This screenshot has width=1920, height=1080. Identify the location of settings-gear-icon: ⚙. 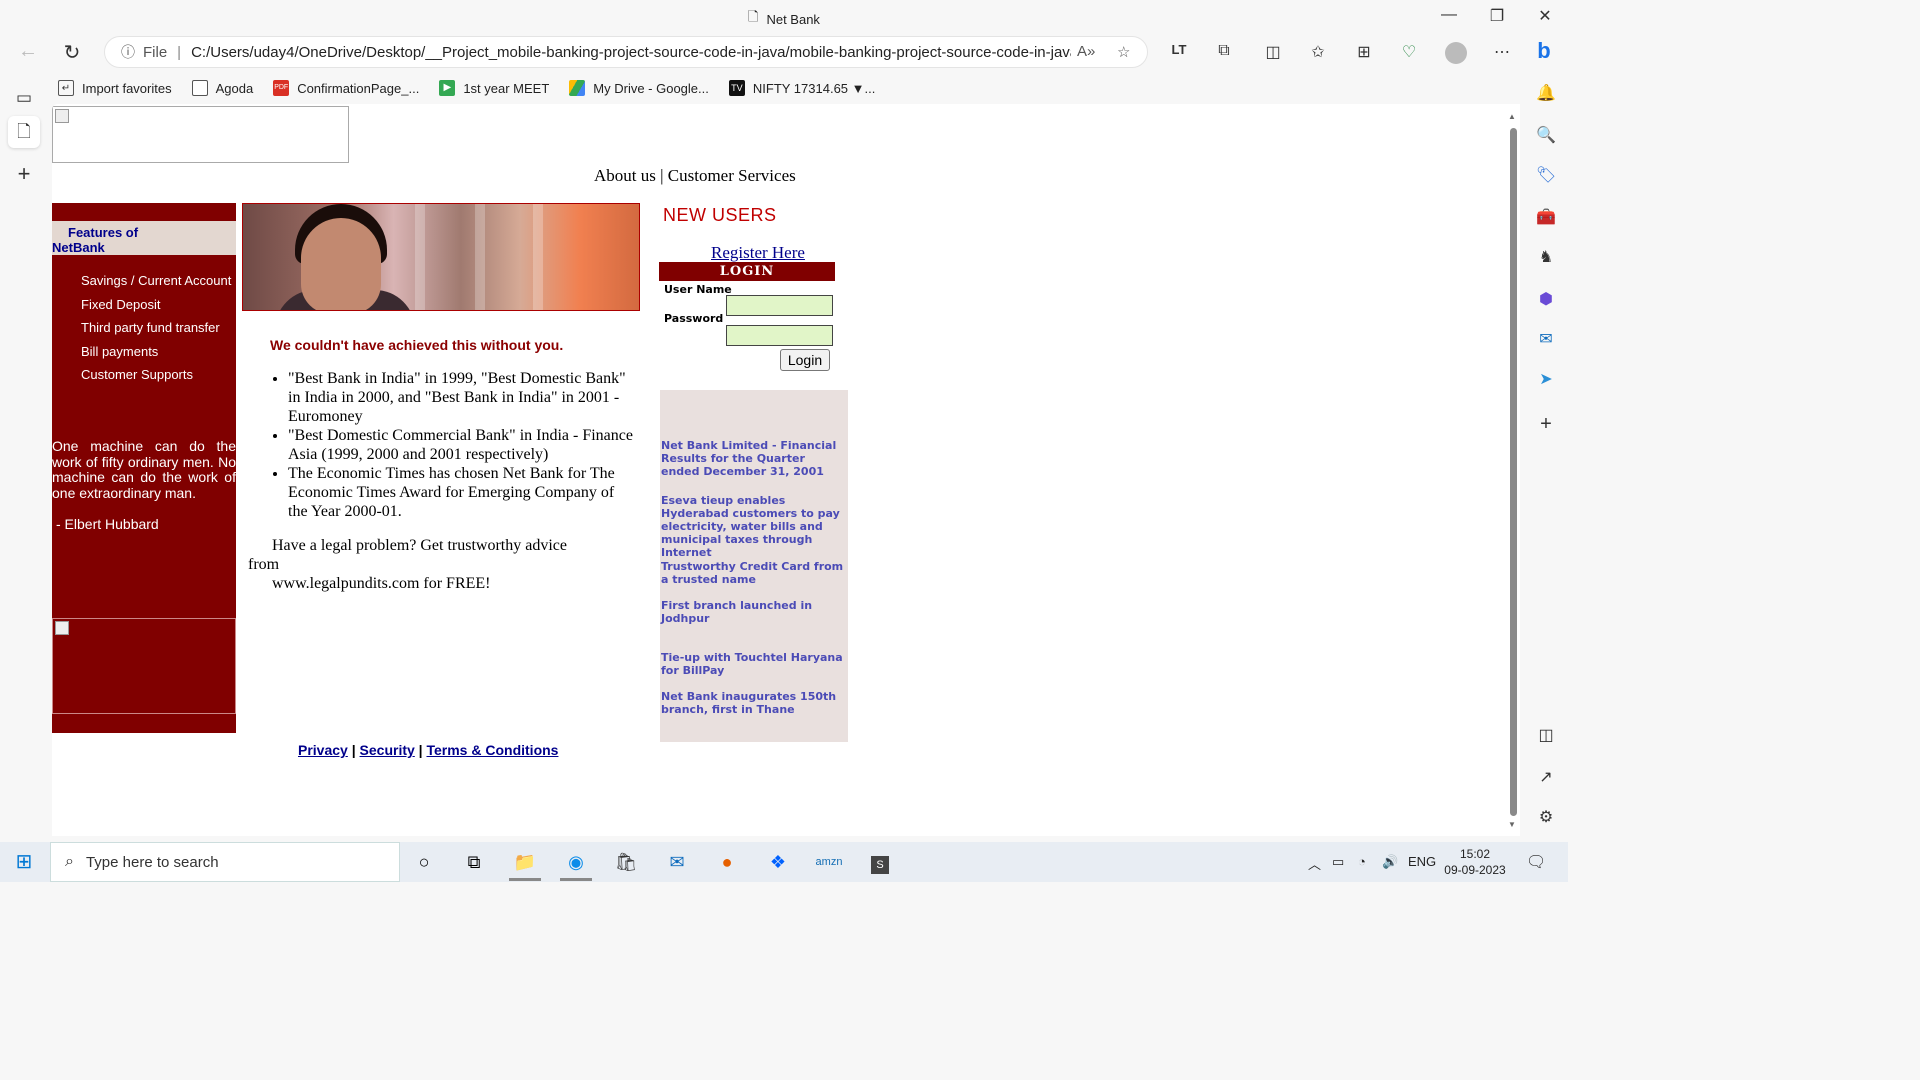
(1546, 818).